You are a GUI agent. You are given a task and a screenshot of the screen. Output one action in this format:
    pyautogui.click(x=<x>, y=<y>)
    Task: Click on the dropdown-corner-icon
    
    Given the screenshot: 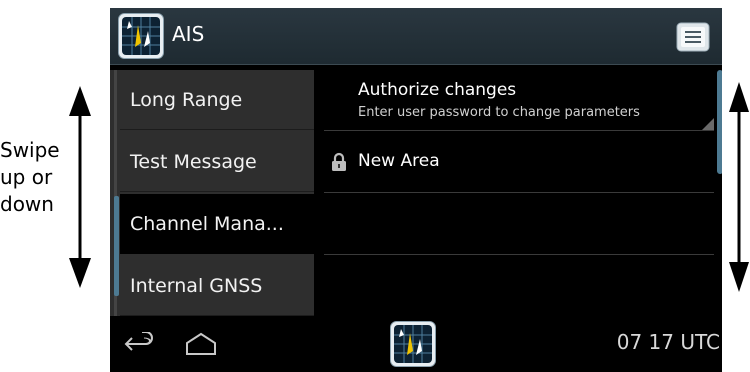 What is the action you would take?
    pyautogui.click(x=708, y=124)
    